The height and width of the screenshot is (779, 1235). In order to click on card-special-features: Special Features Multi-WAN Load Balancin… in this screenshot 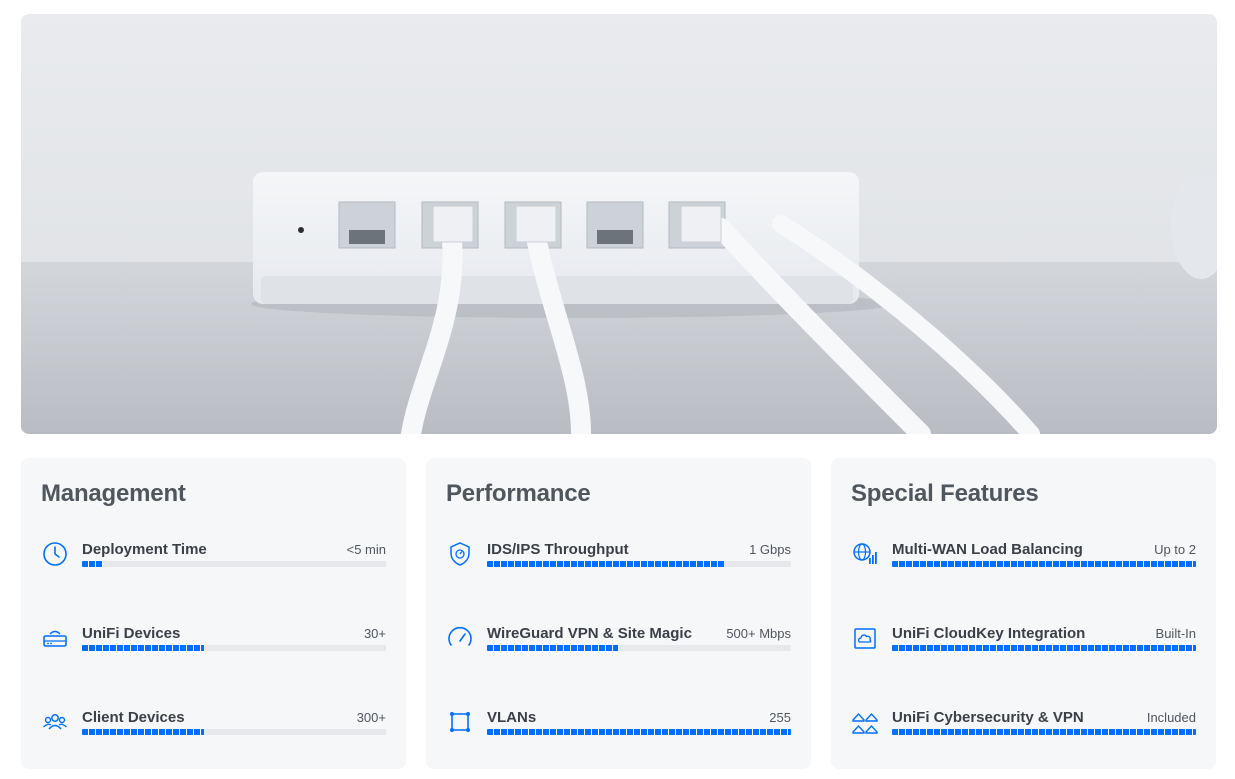, I will do `click(1023, 613)`.